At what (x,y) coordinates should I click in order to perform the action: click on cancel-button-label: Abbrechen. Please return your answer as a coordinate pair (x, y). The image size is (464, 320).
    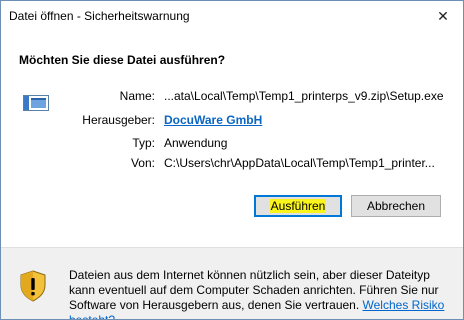
    Looking at the image, I should click on (396, 206).